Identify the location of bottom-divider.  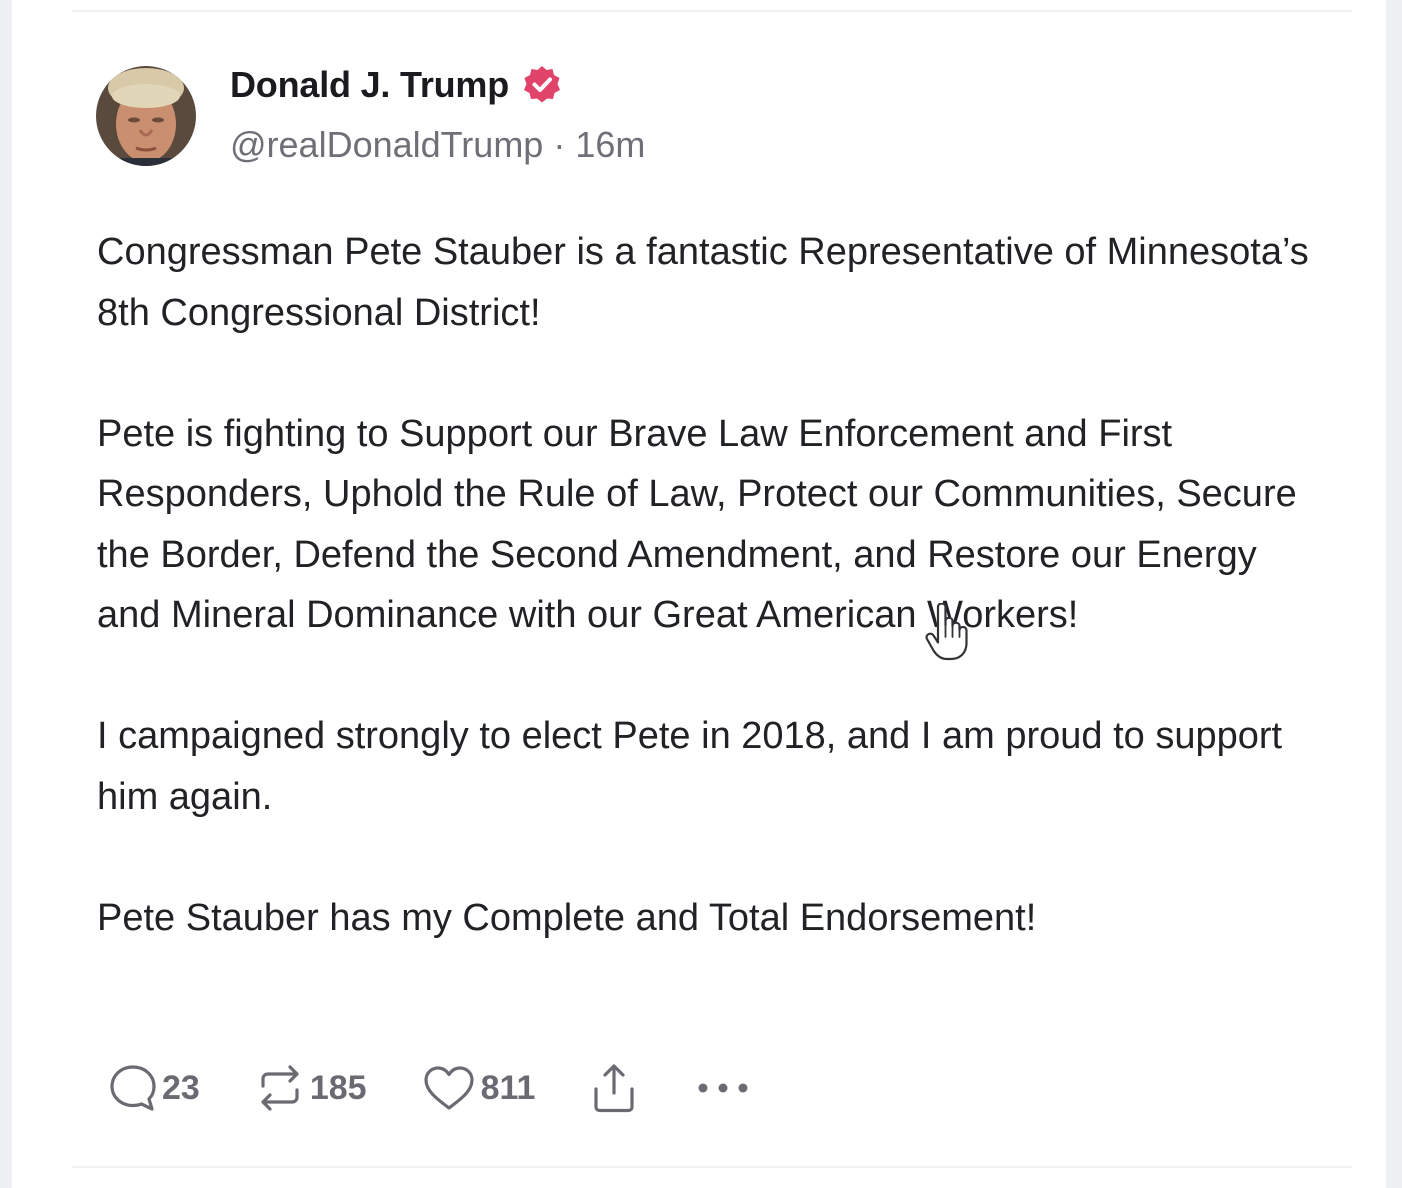
(712, 1167).